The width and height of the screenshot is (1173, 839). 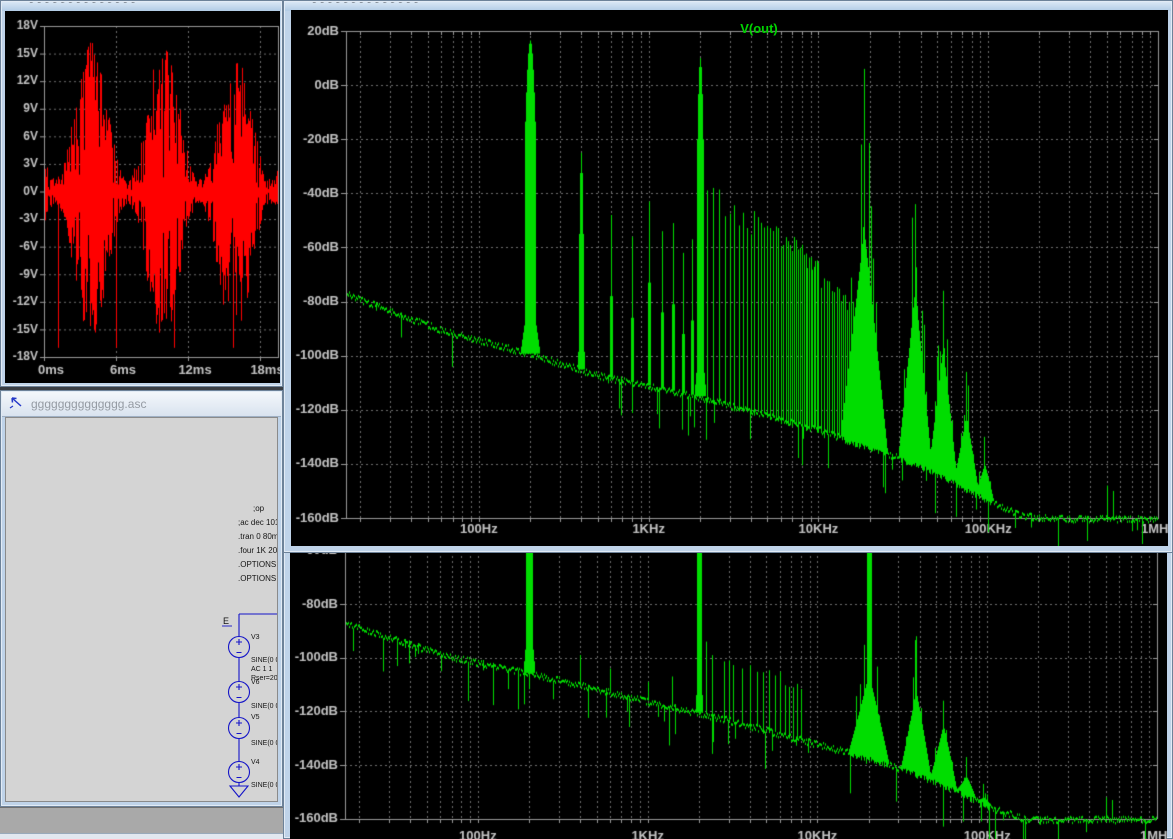 What do you see at coordinates (262, 669) in the screenshot?
I see `component-value: AC 1 1` at bounding box center [262, 669].